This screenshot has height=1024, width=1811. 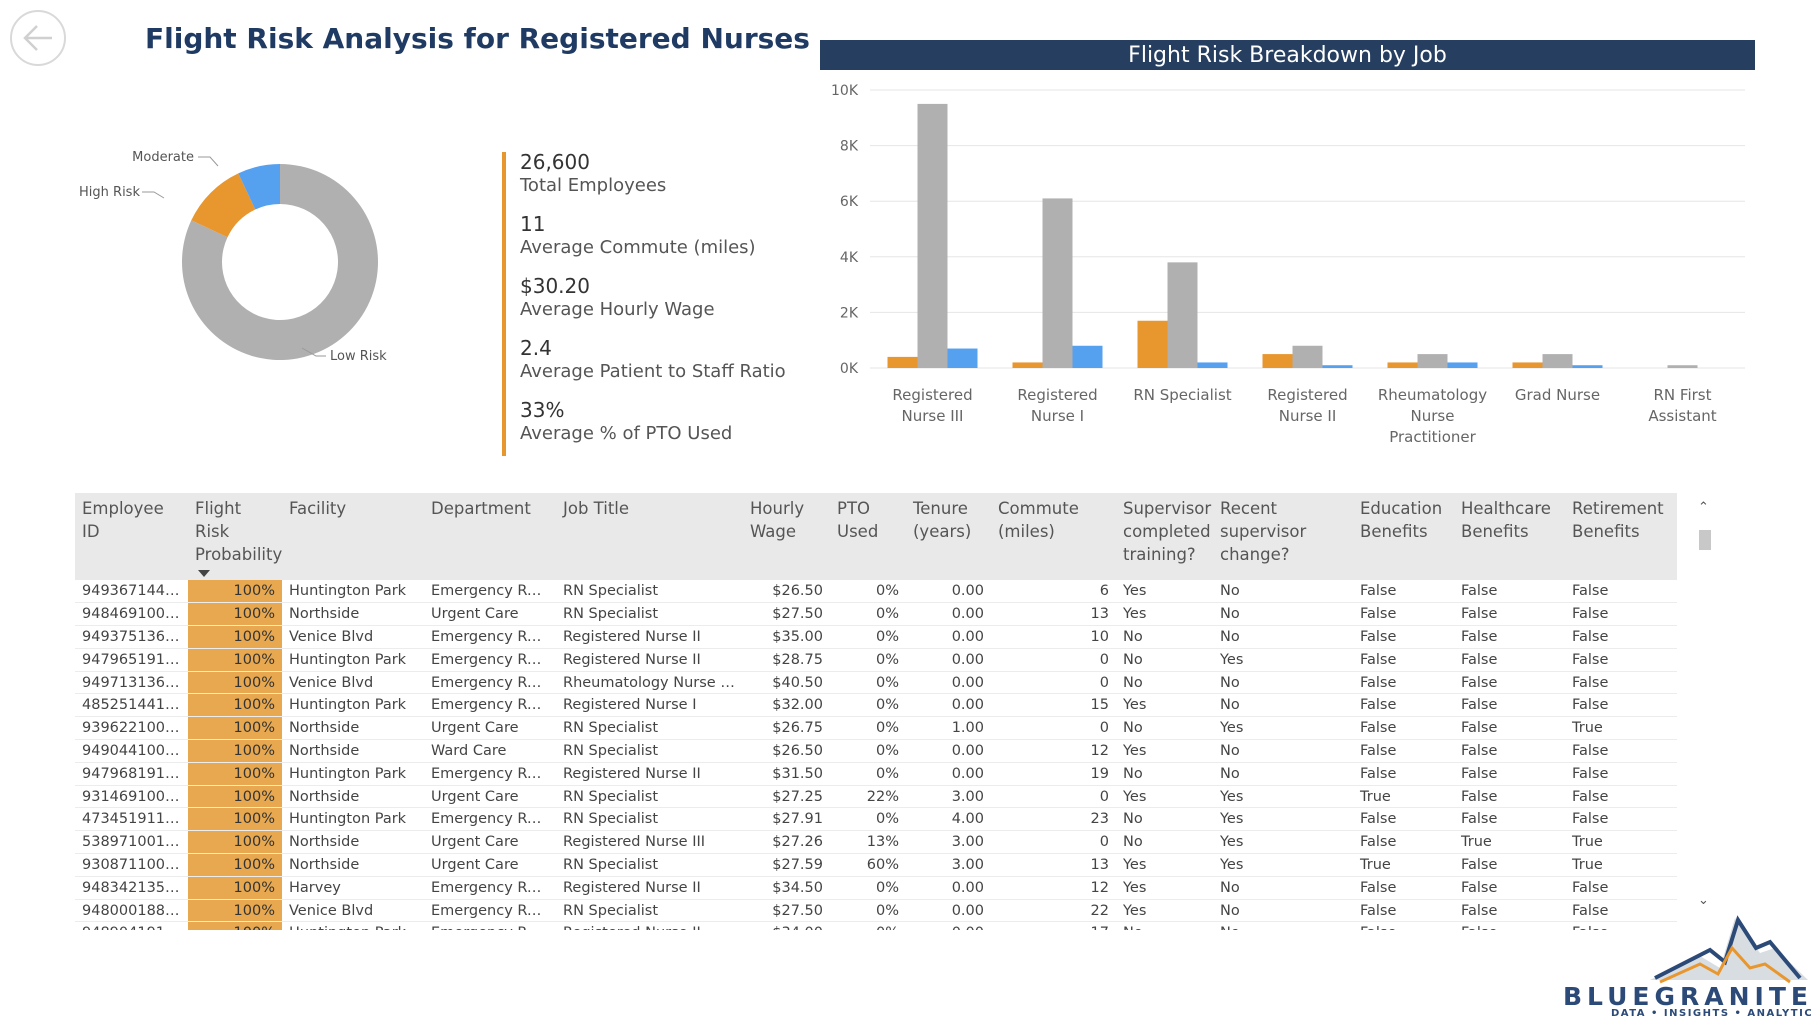 I want to click on table-cell: Yes, so click(x=1164, y=865).